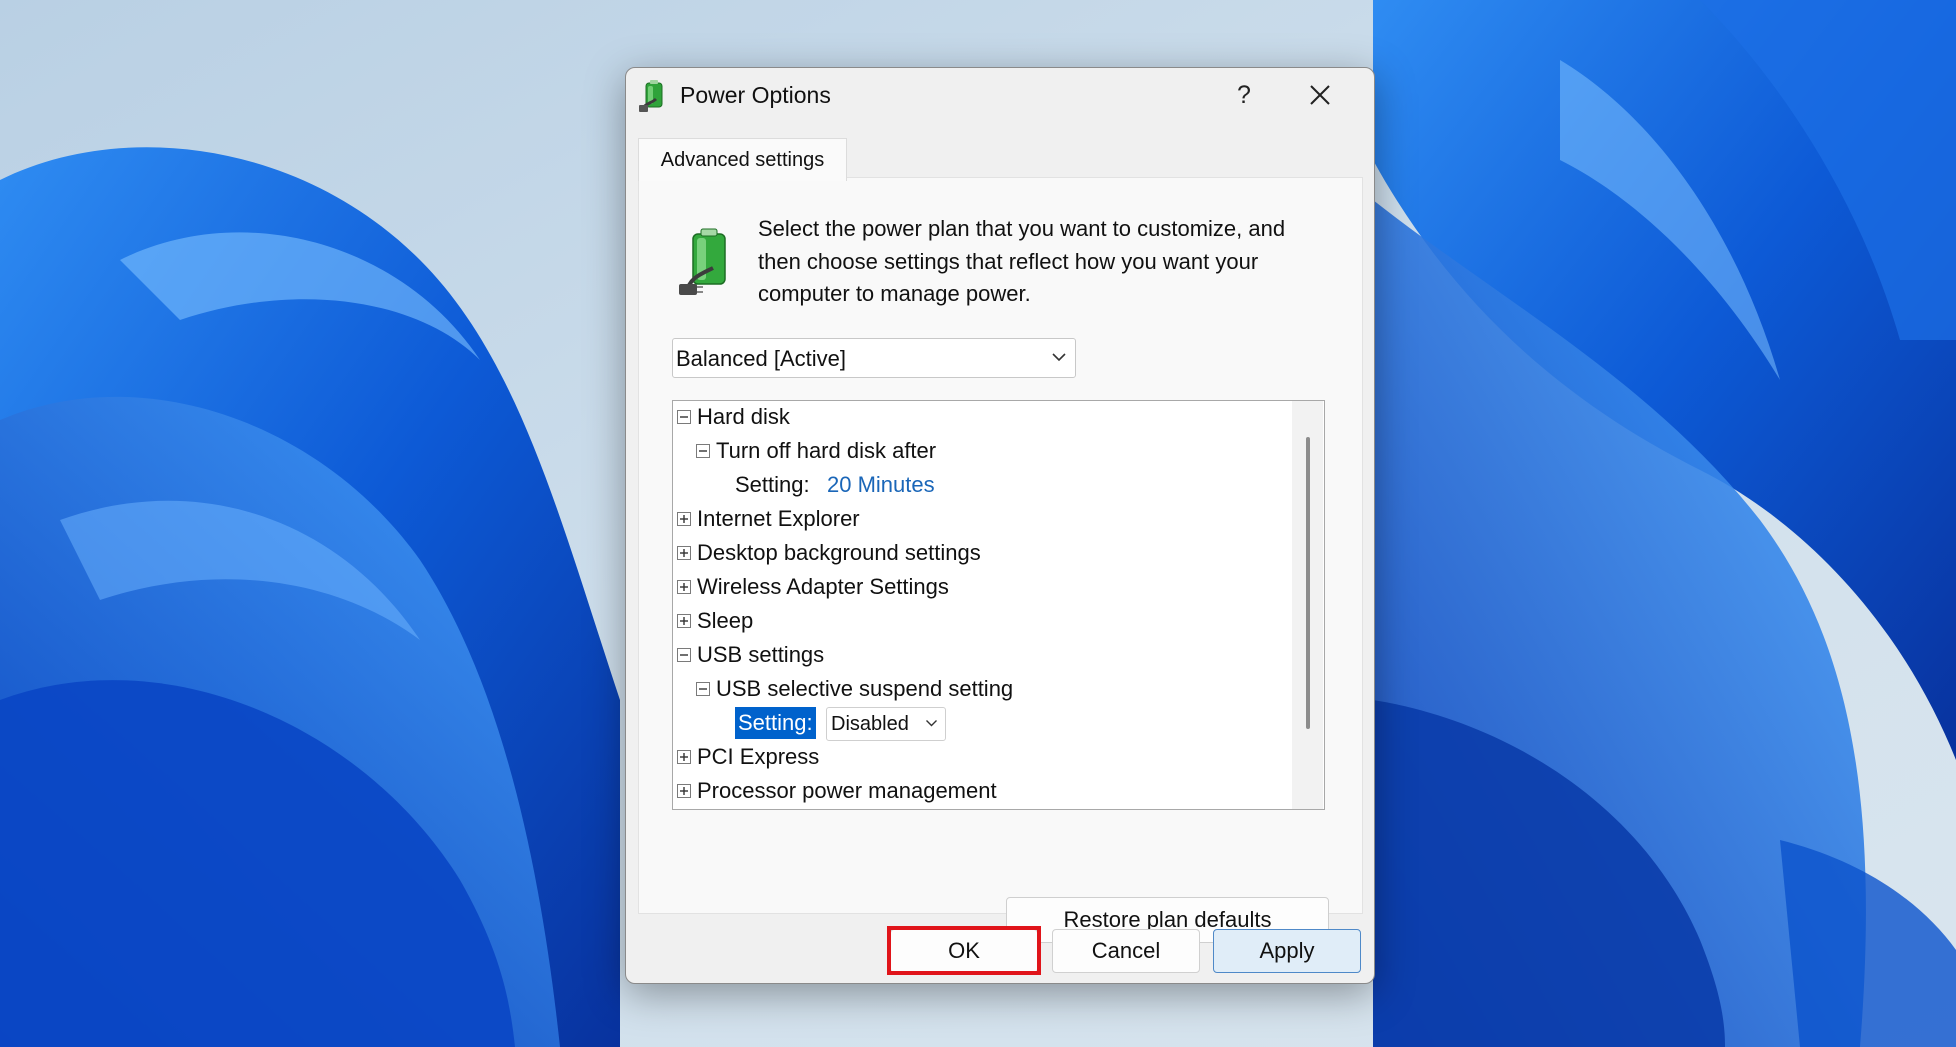 The height and width of the screenshot is (1047, 1956). I want to click on tree-item-setting-usb: Setting: Disabled, so click(973, 724).